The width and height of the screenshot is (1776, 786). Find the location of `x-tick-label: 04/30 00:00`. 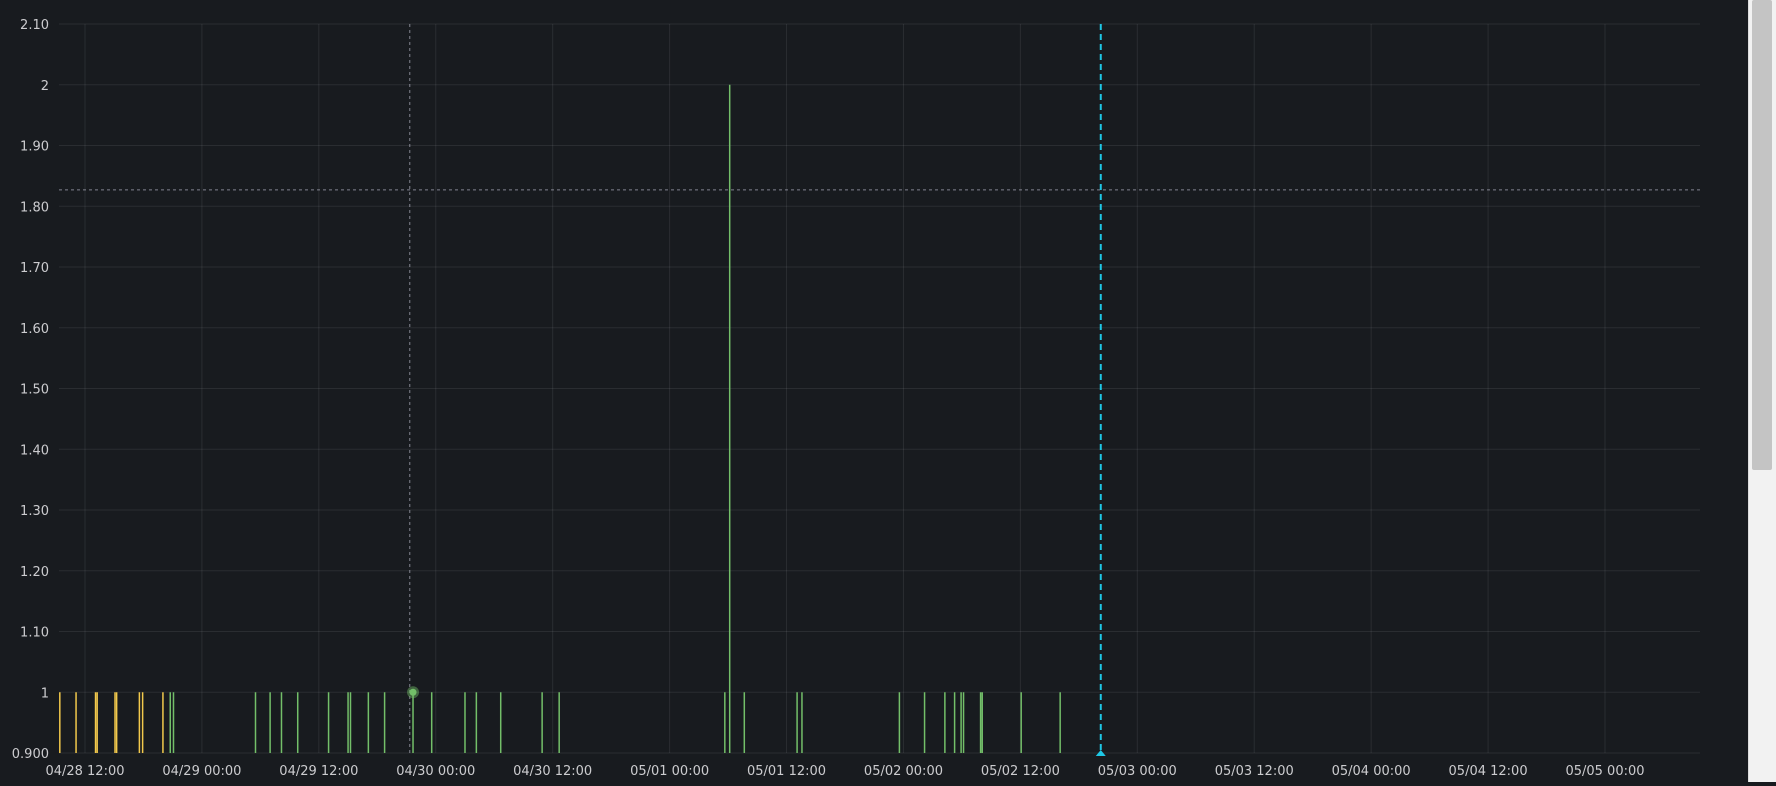

x-tick-label: 04/30 00:00 is located at coordinates (435, 771).